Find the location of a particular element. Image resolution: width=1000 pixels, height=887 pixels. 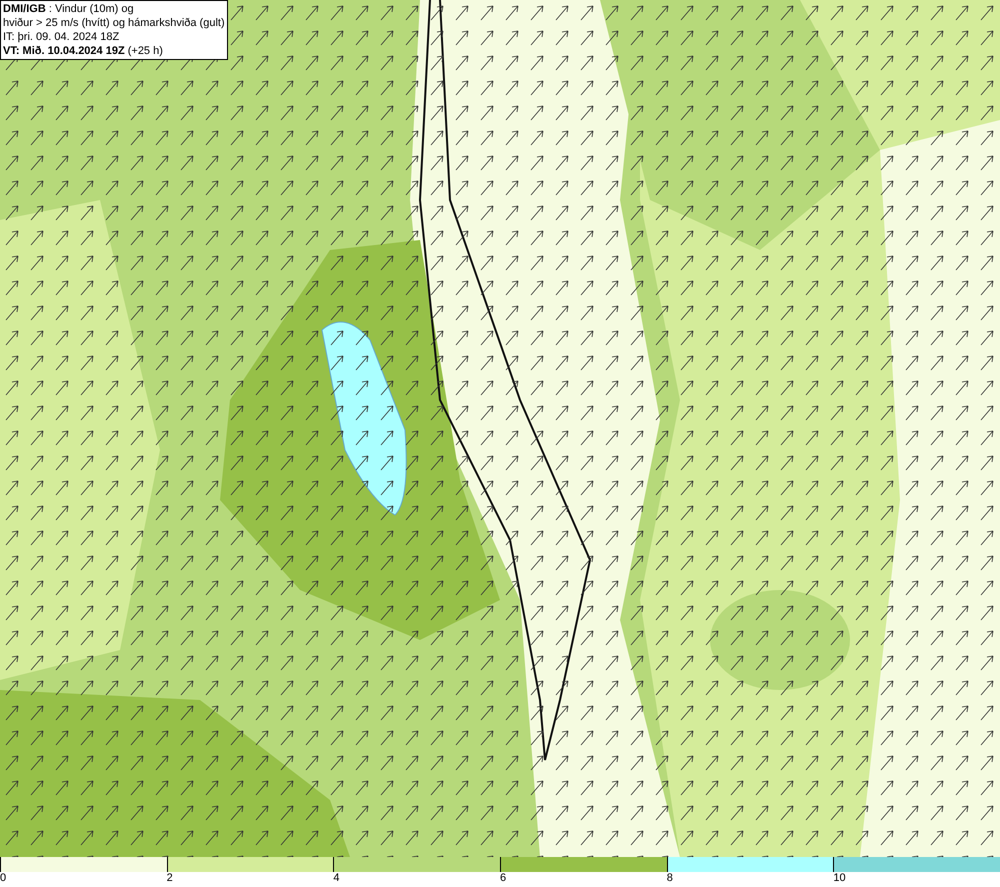

header-line: VT: Mið. 10.04.2024 19Z (+25 h) is located at coordinates (83, 51).